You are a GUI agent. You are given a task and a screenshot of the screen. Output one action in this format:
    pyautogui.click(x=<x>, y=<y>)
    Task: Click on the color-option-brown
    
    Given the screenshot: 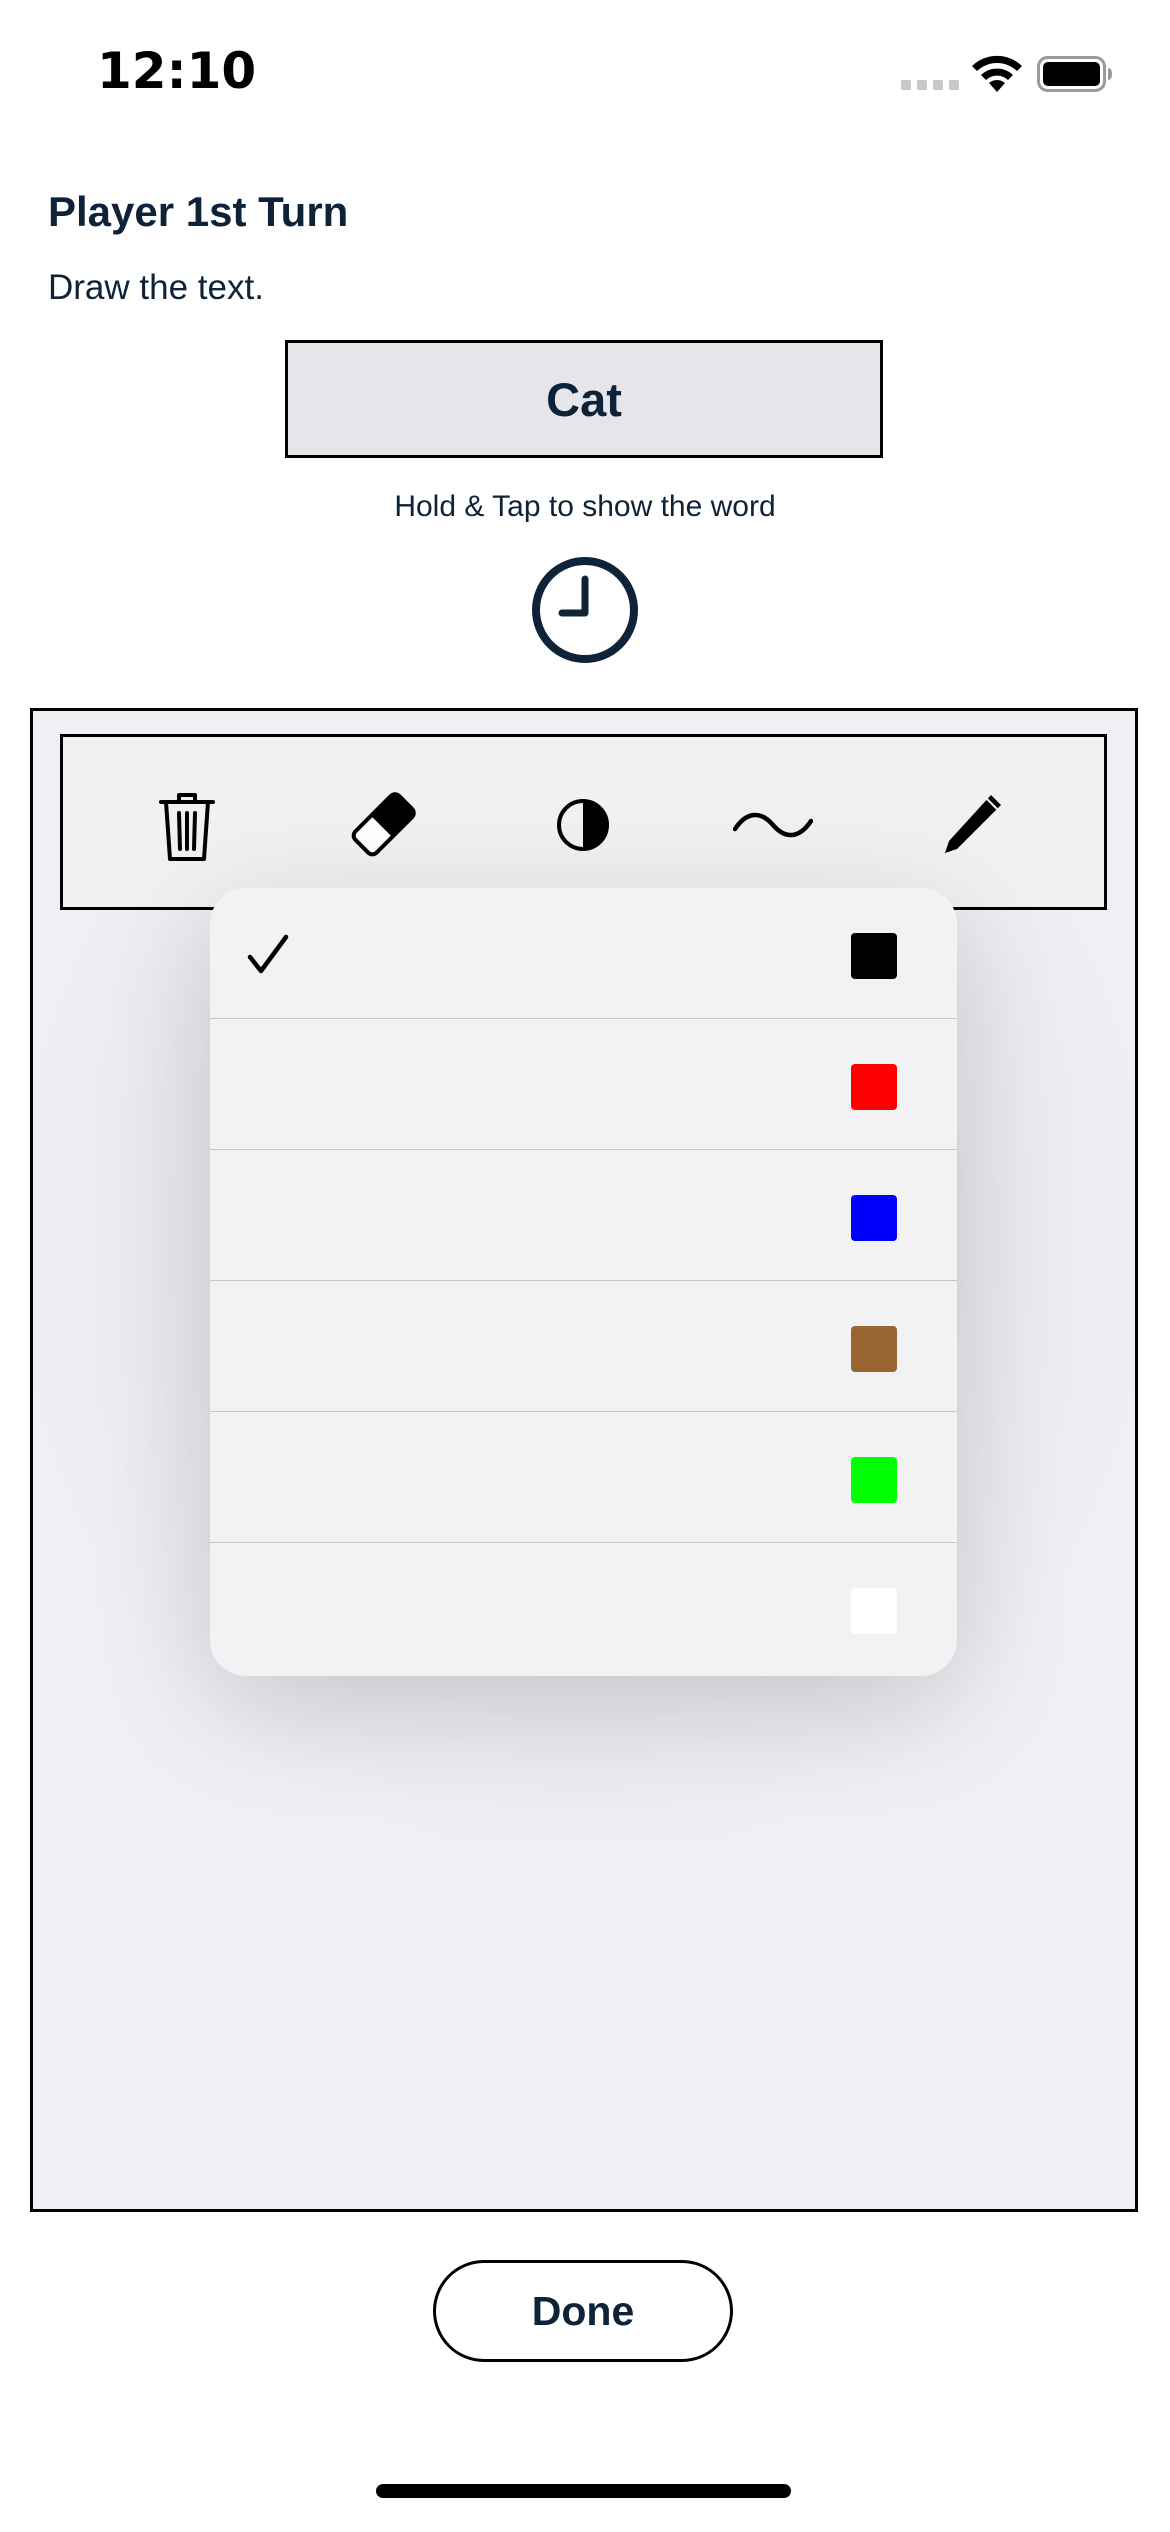 What is the action you would take?
    pyautogui.click(x=583, y=1346)
    